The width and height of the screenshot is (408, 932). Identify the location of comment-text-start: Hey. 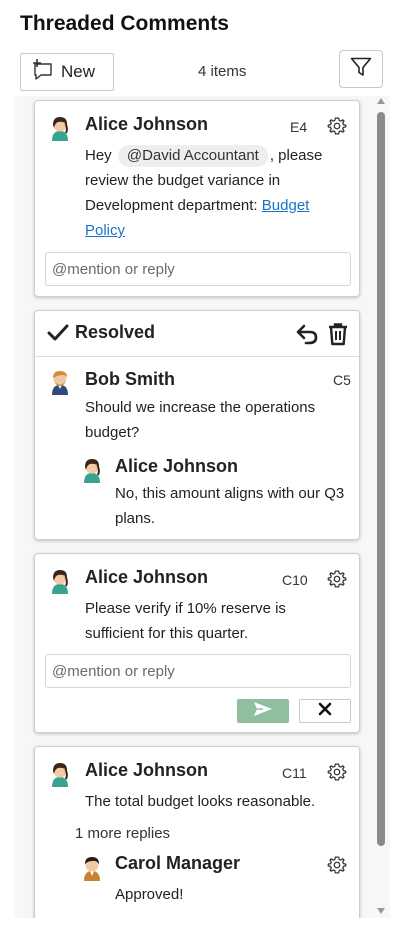
(98, 155).